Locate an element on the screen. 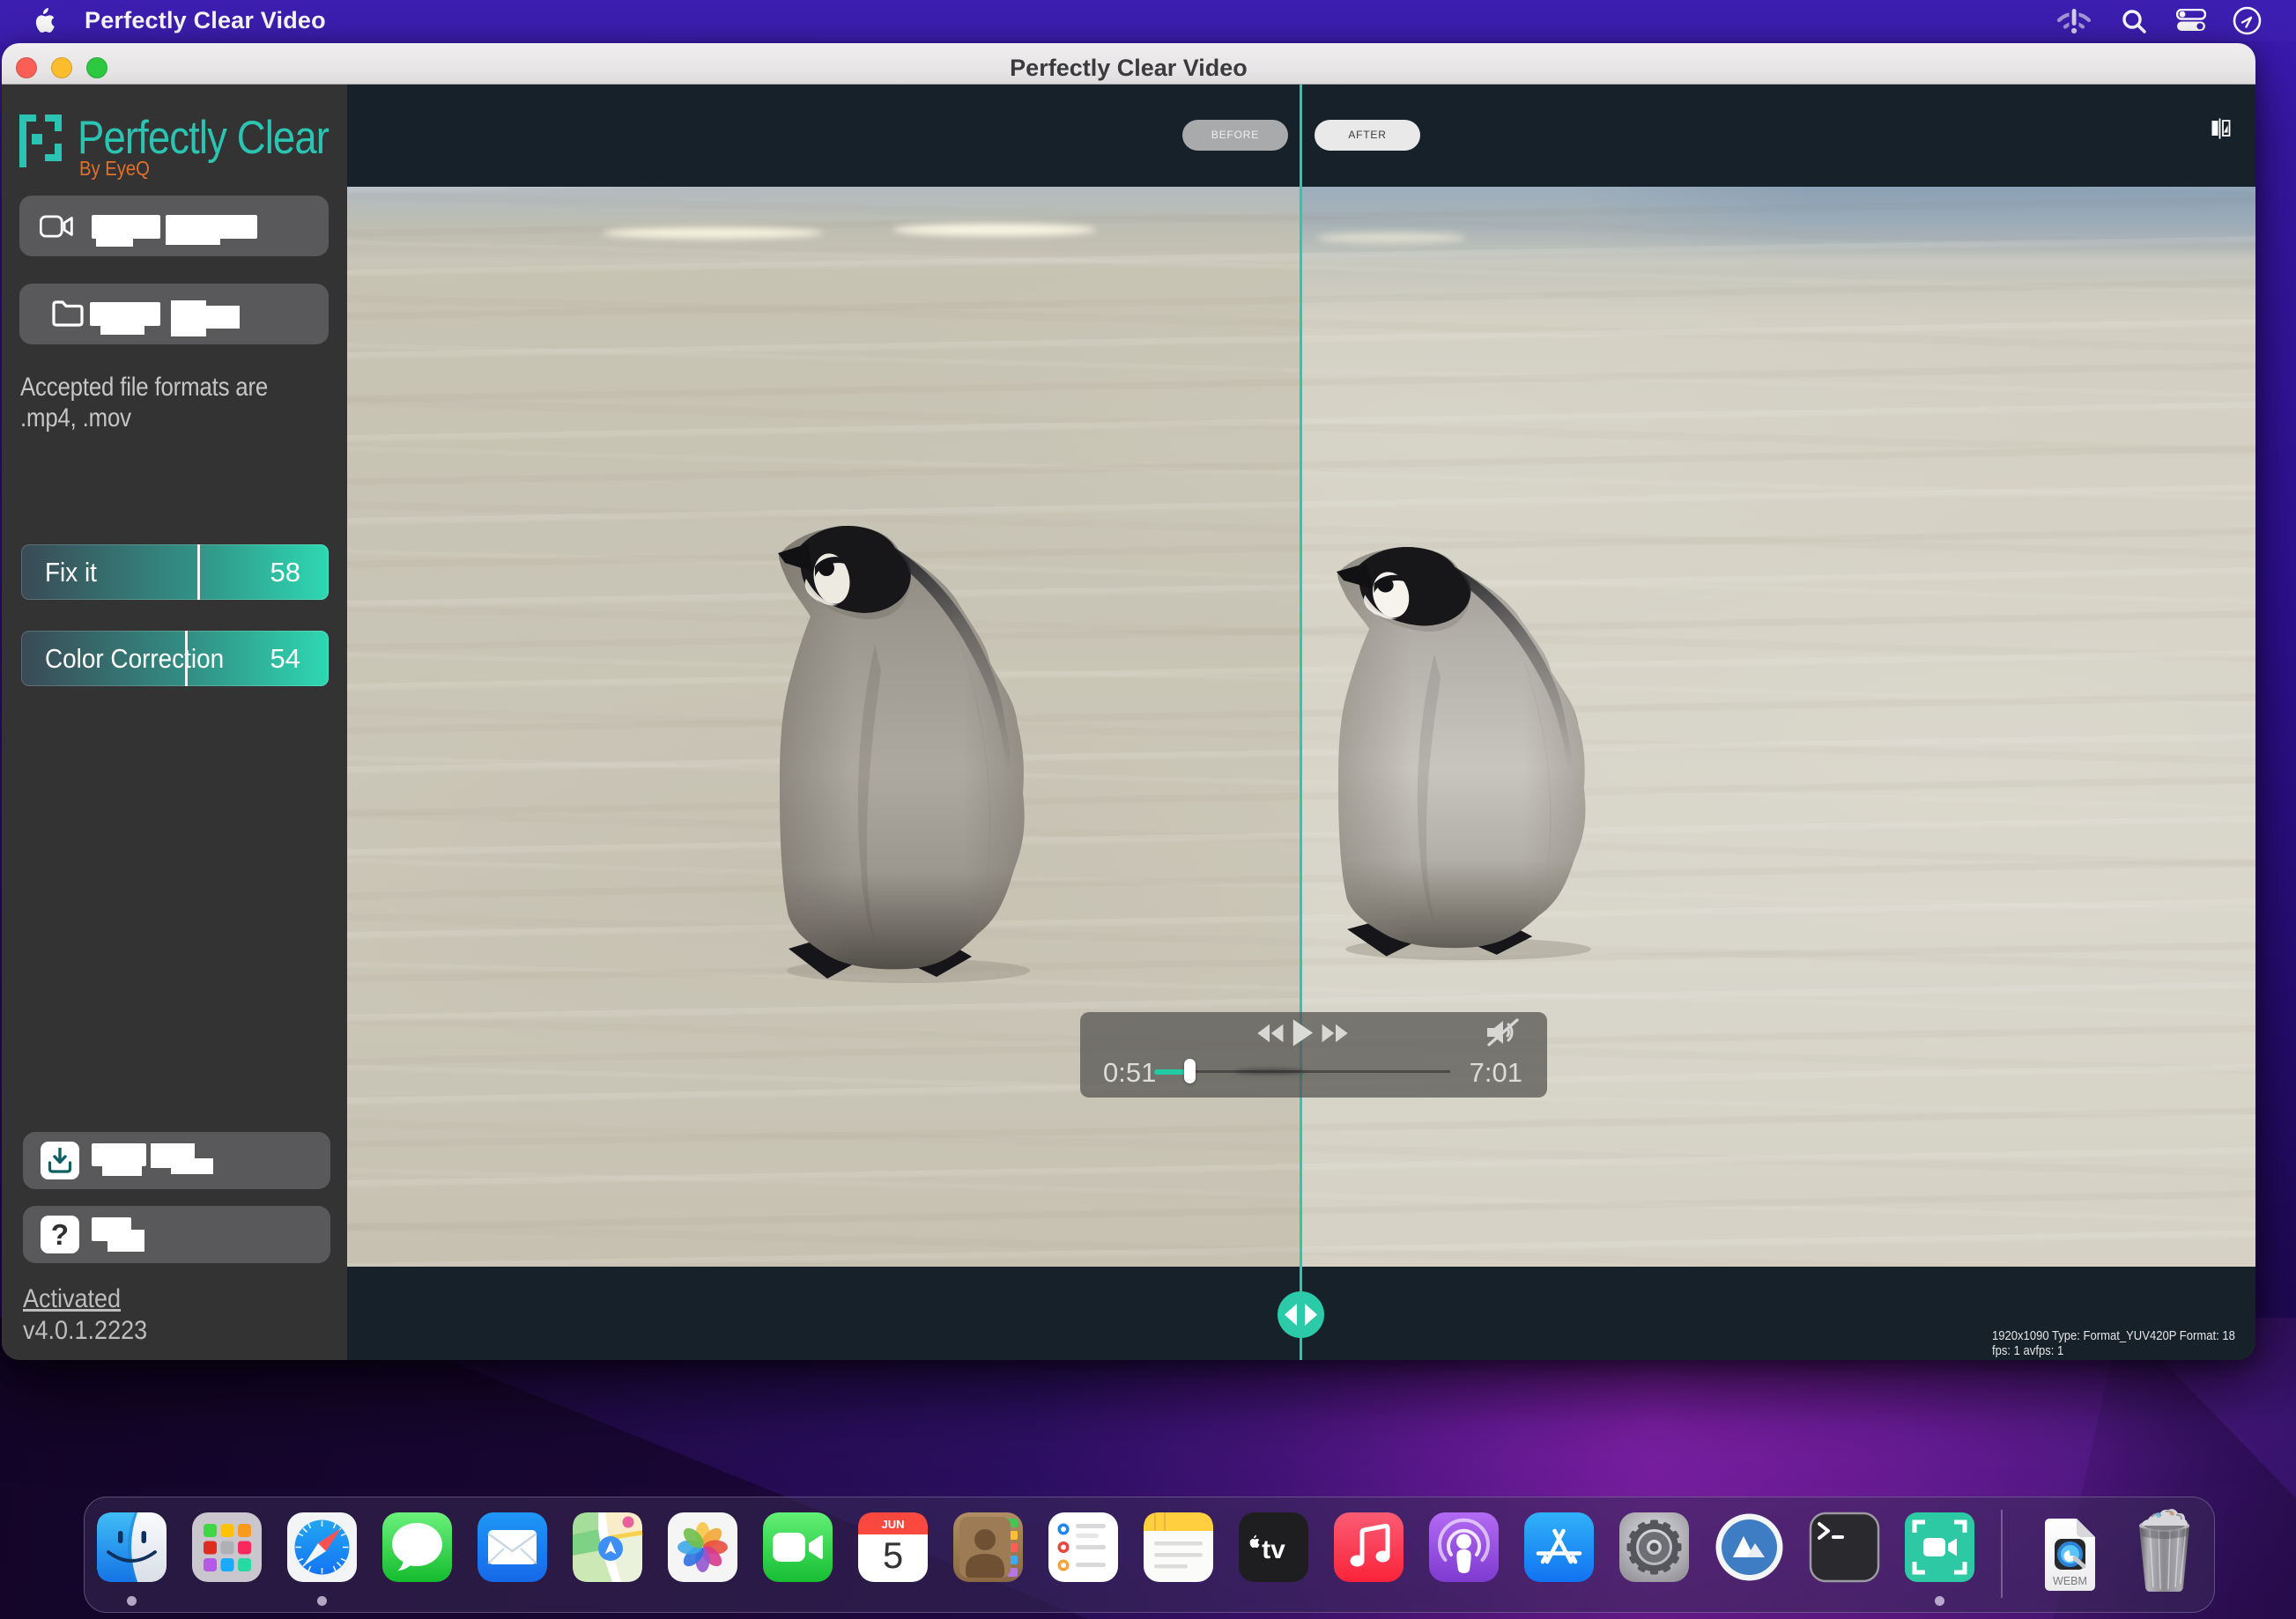 The width and height of the screenshot is (2296, 1619). svg-text: 5 is located at coordinates (892, 1555).